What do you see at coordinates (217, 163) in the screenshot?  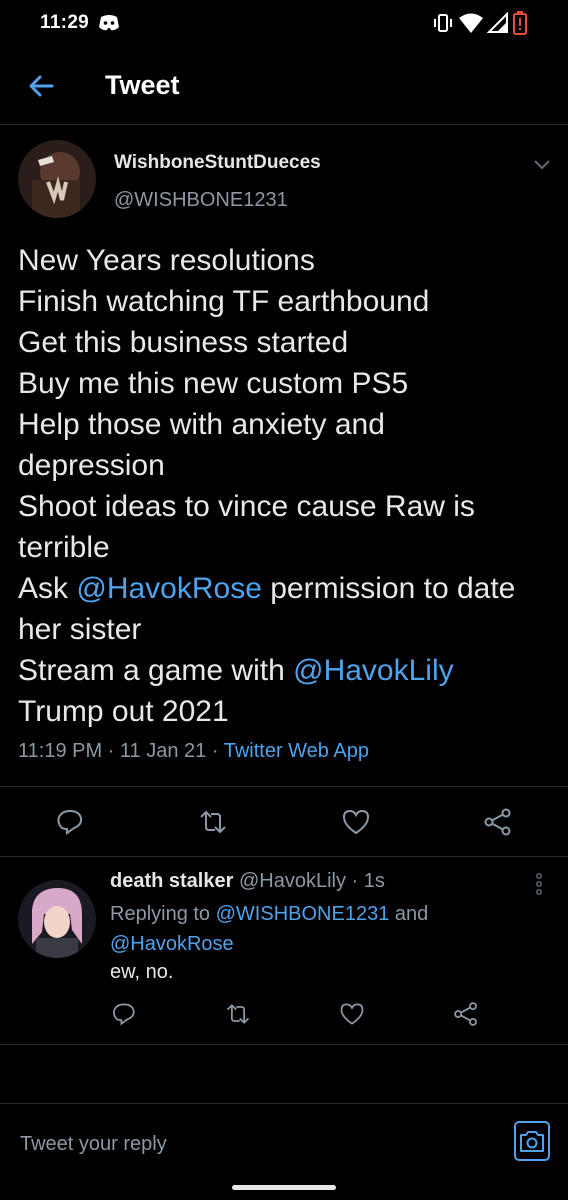 I see `author-name: WishboneStuntDueces` at bounding box center [217, 163].